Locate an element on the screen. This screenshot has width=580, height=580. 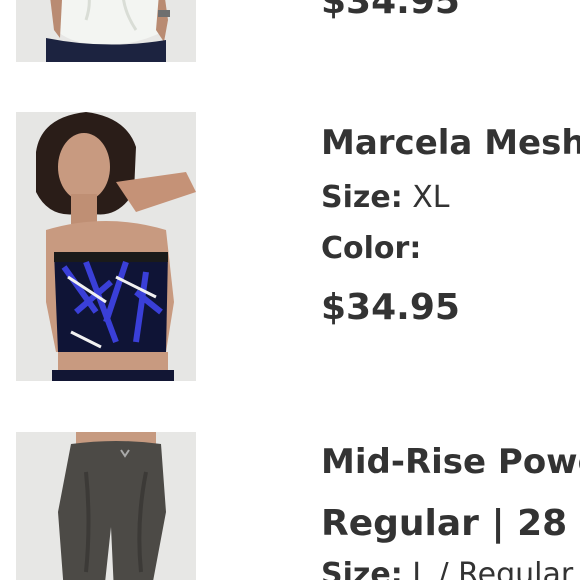
color-label: Color: is located at coordinates (371, 248).